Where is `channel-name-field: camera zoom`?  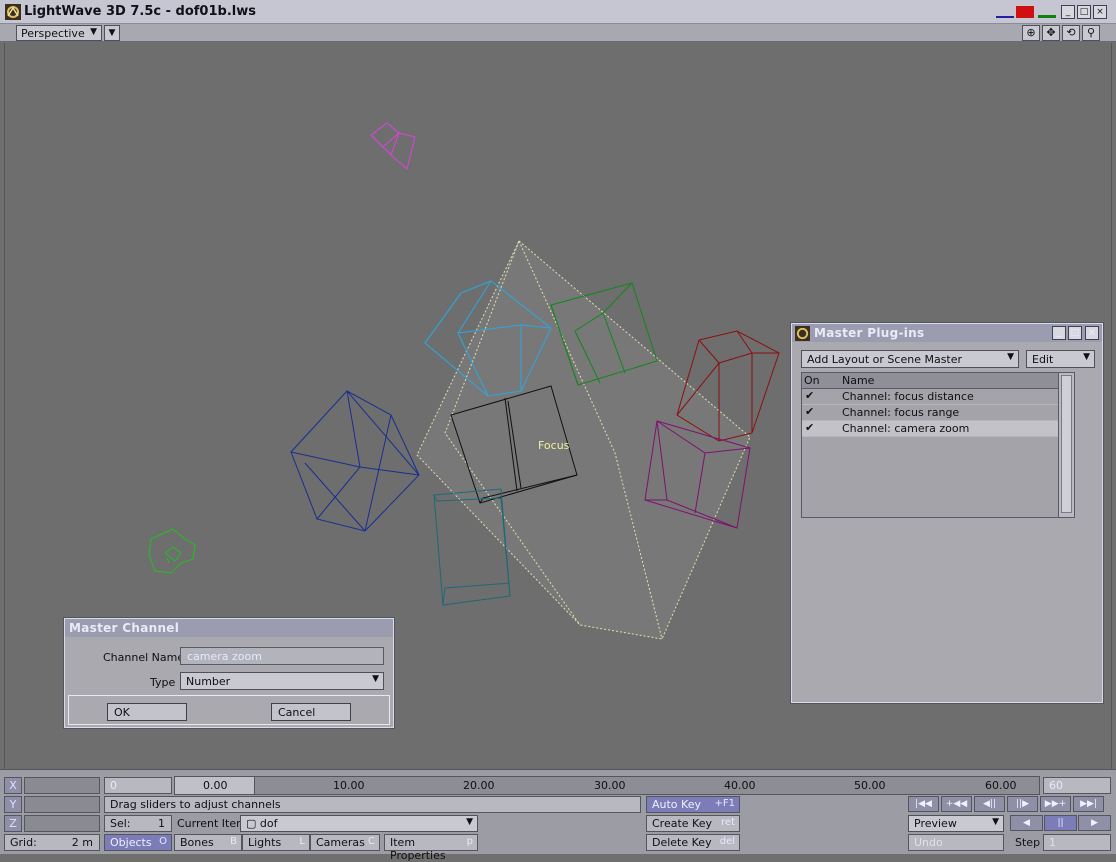 channel-name-field: camera zoom is located at coordinates (282, 656).